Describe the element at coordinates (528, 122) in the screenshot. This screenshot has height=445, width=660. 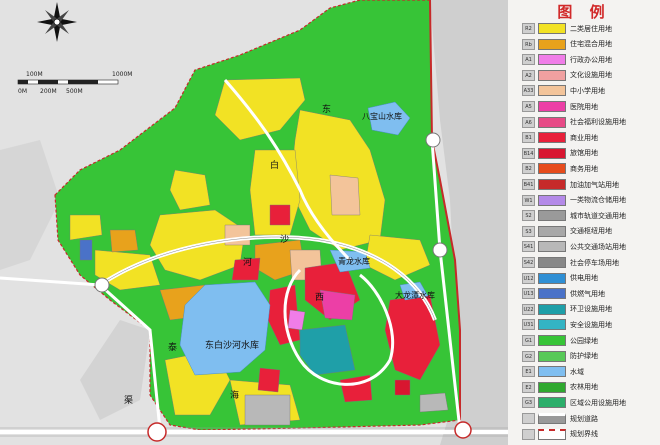
I see `legend-code: A6` at that location.